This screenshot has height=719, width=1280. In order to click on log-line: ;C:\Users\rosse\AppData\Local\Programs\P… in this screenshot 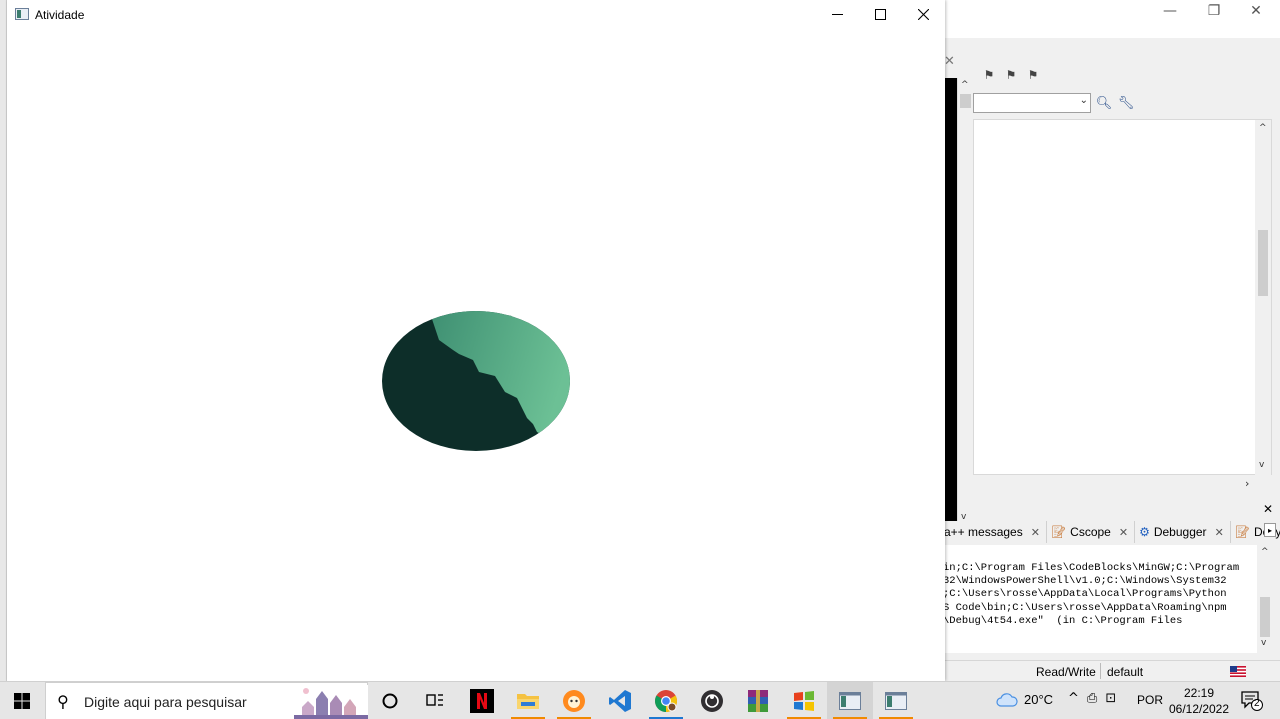, I will do `click(1086, 594)`.